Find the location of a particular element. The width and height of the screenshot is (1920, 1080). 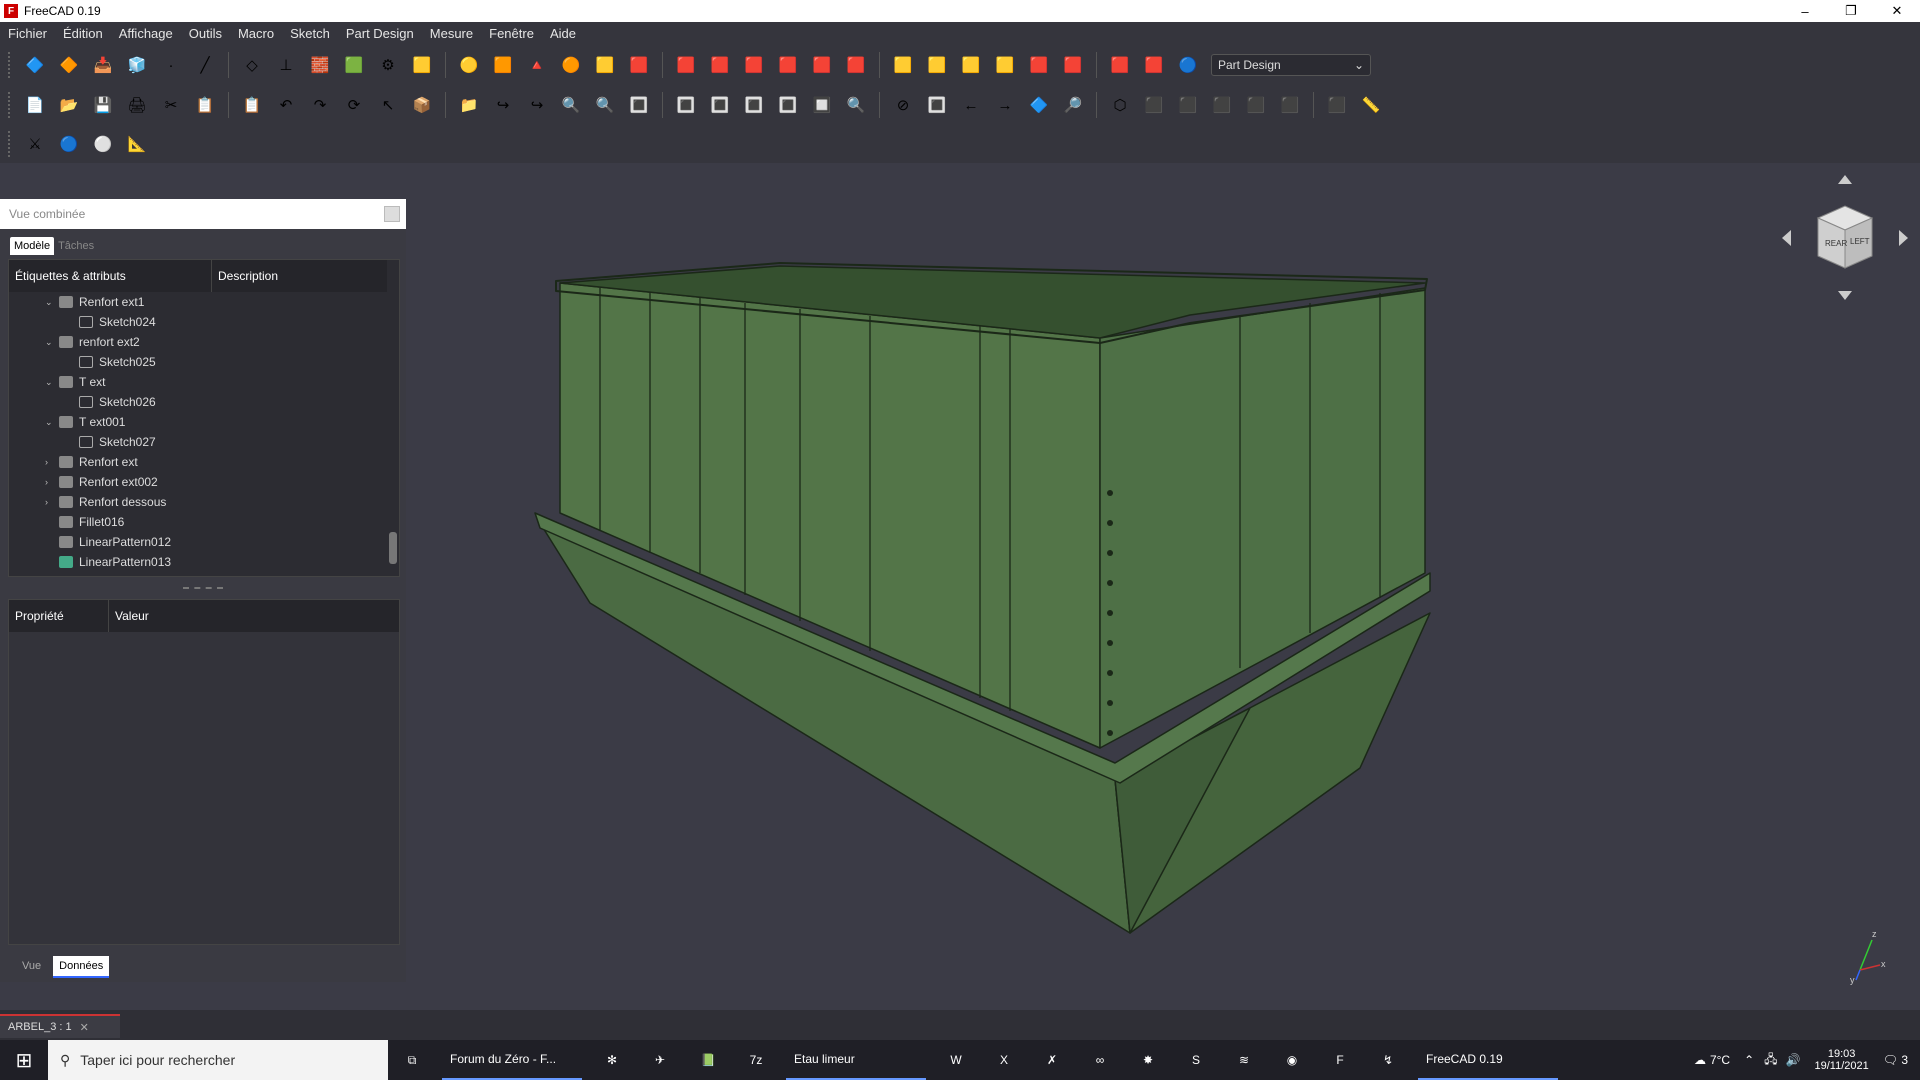

menu-item-6: Part Design is located at coordinates (380, 33).